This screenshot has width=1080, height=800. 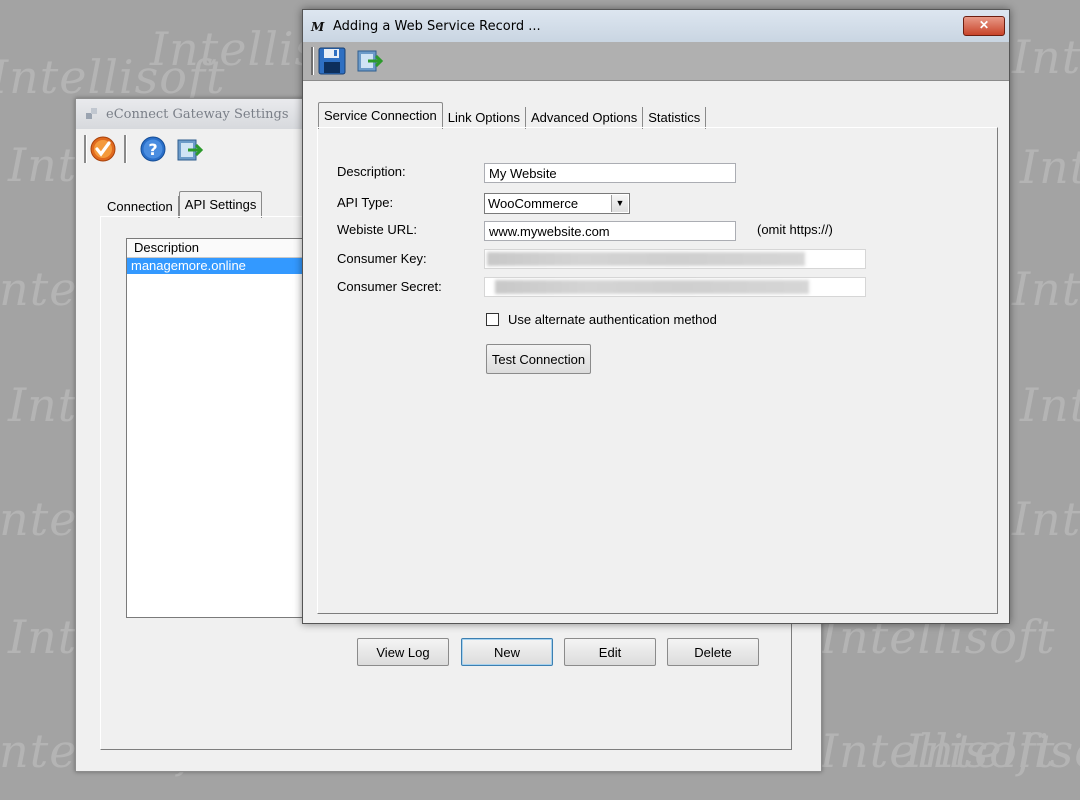 I want to click on tab-strip: Connection API Settings, so click(x=182, y=204).